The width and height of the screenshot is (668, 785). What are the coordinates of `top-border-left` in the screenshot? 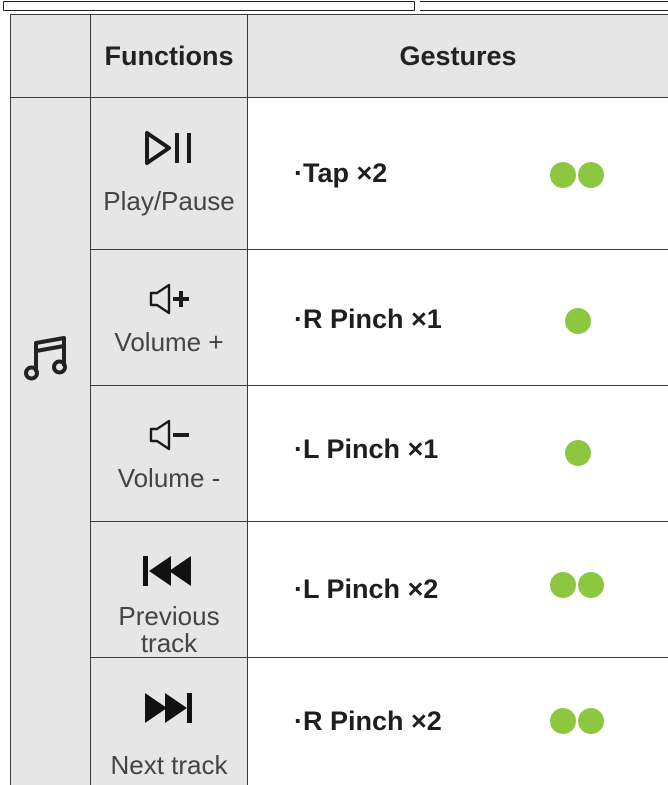 It's located at (209, 6).